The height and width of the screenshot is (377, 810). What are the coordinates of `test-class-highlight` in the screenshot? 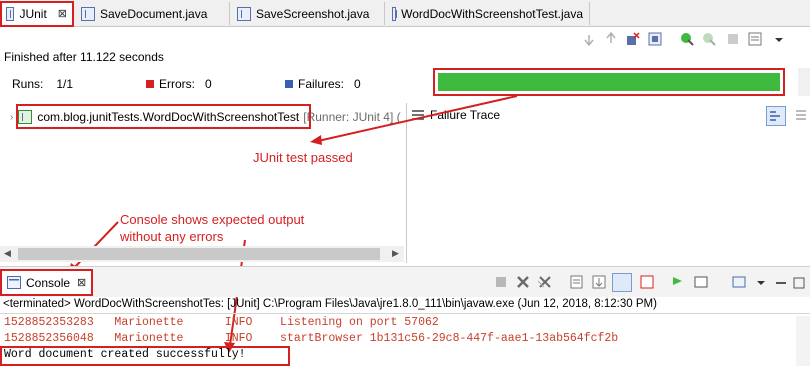 It's located at (163, 116).